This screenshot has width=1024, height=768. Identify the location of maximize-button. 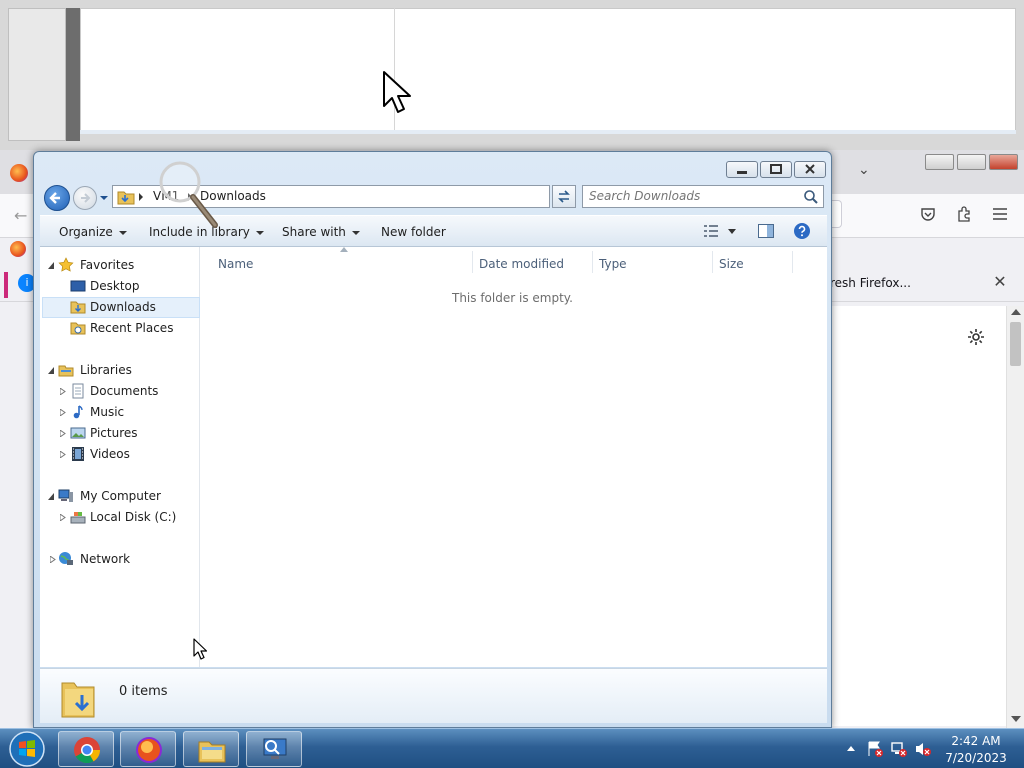
(776, 169).